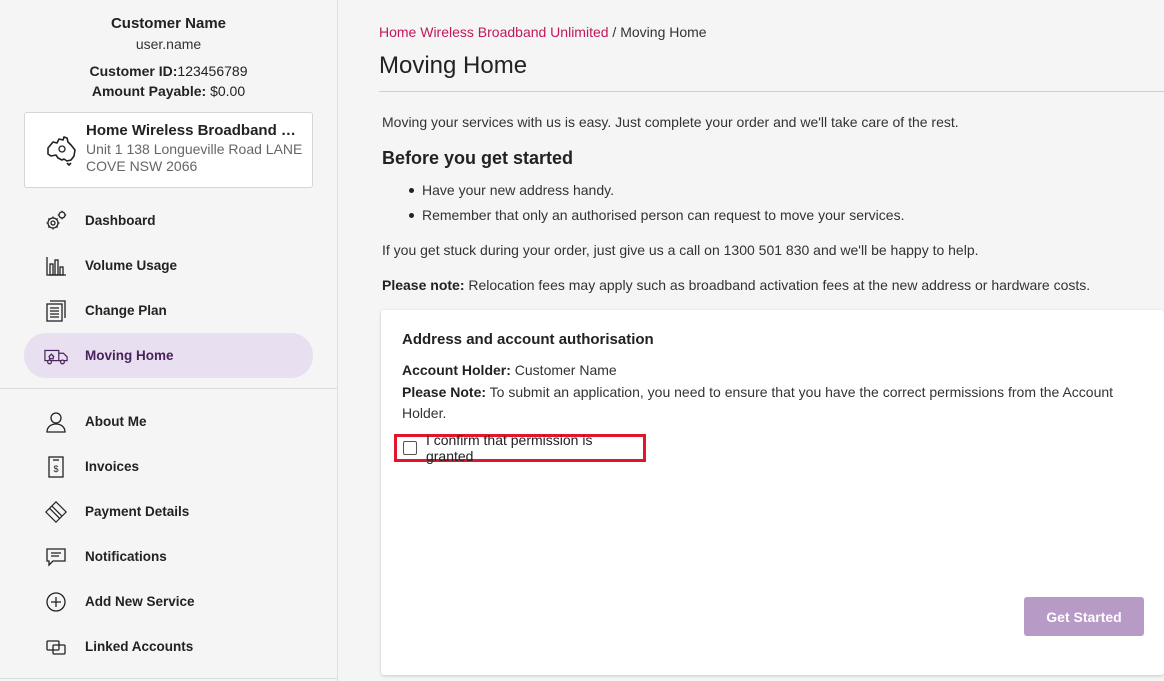 This screenshot has width=1164, height=681. What do you see at coordinates (56, 512) in the screenshot?
I see `credit-card-icon` at bounding box center [56, 512].